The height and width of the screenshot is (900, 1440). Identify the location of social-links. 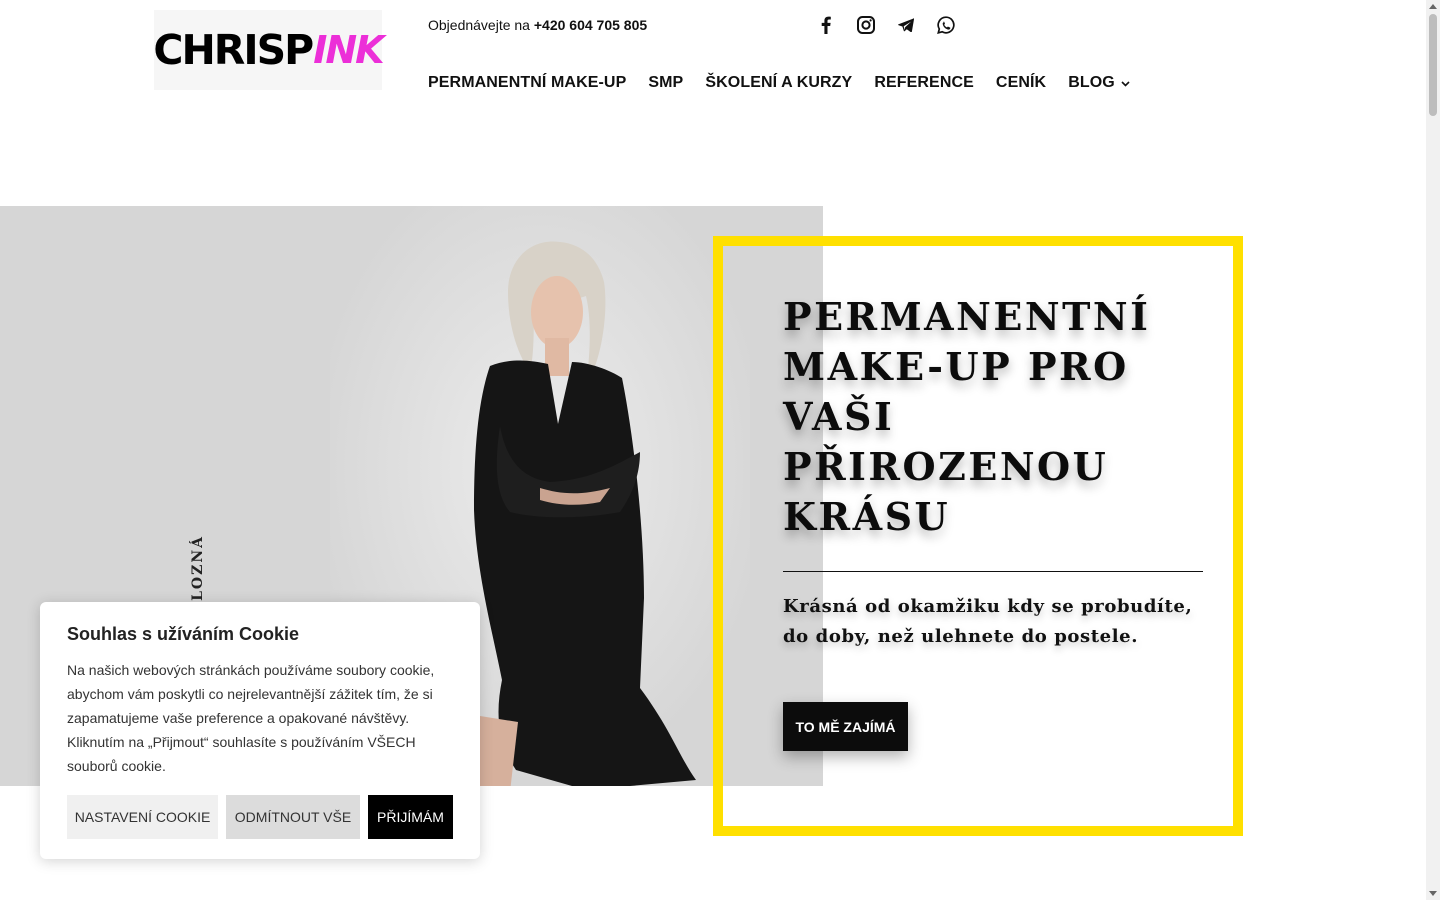
(886, 25).